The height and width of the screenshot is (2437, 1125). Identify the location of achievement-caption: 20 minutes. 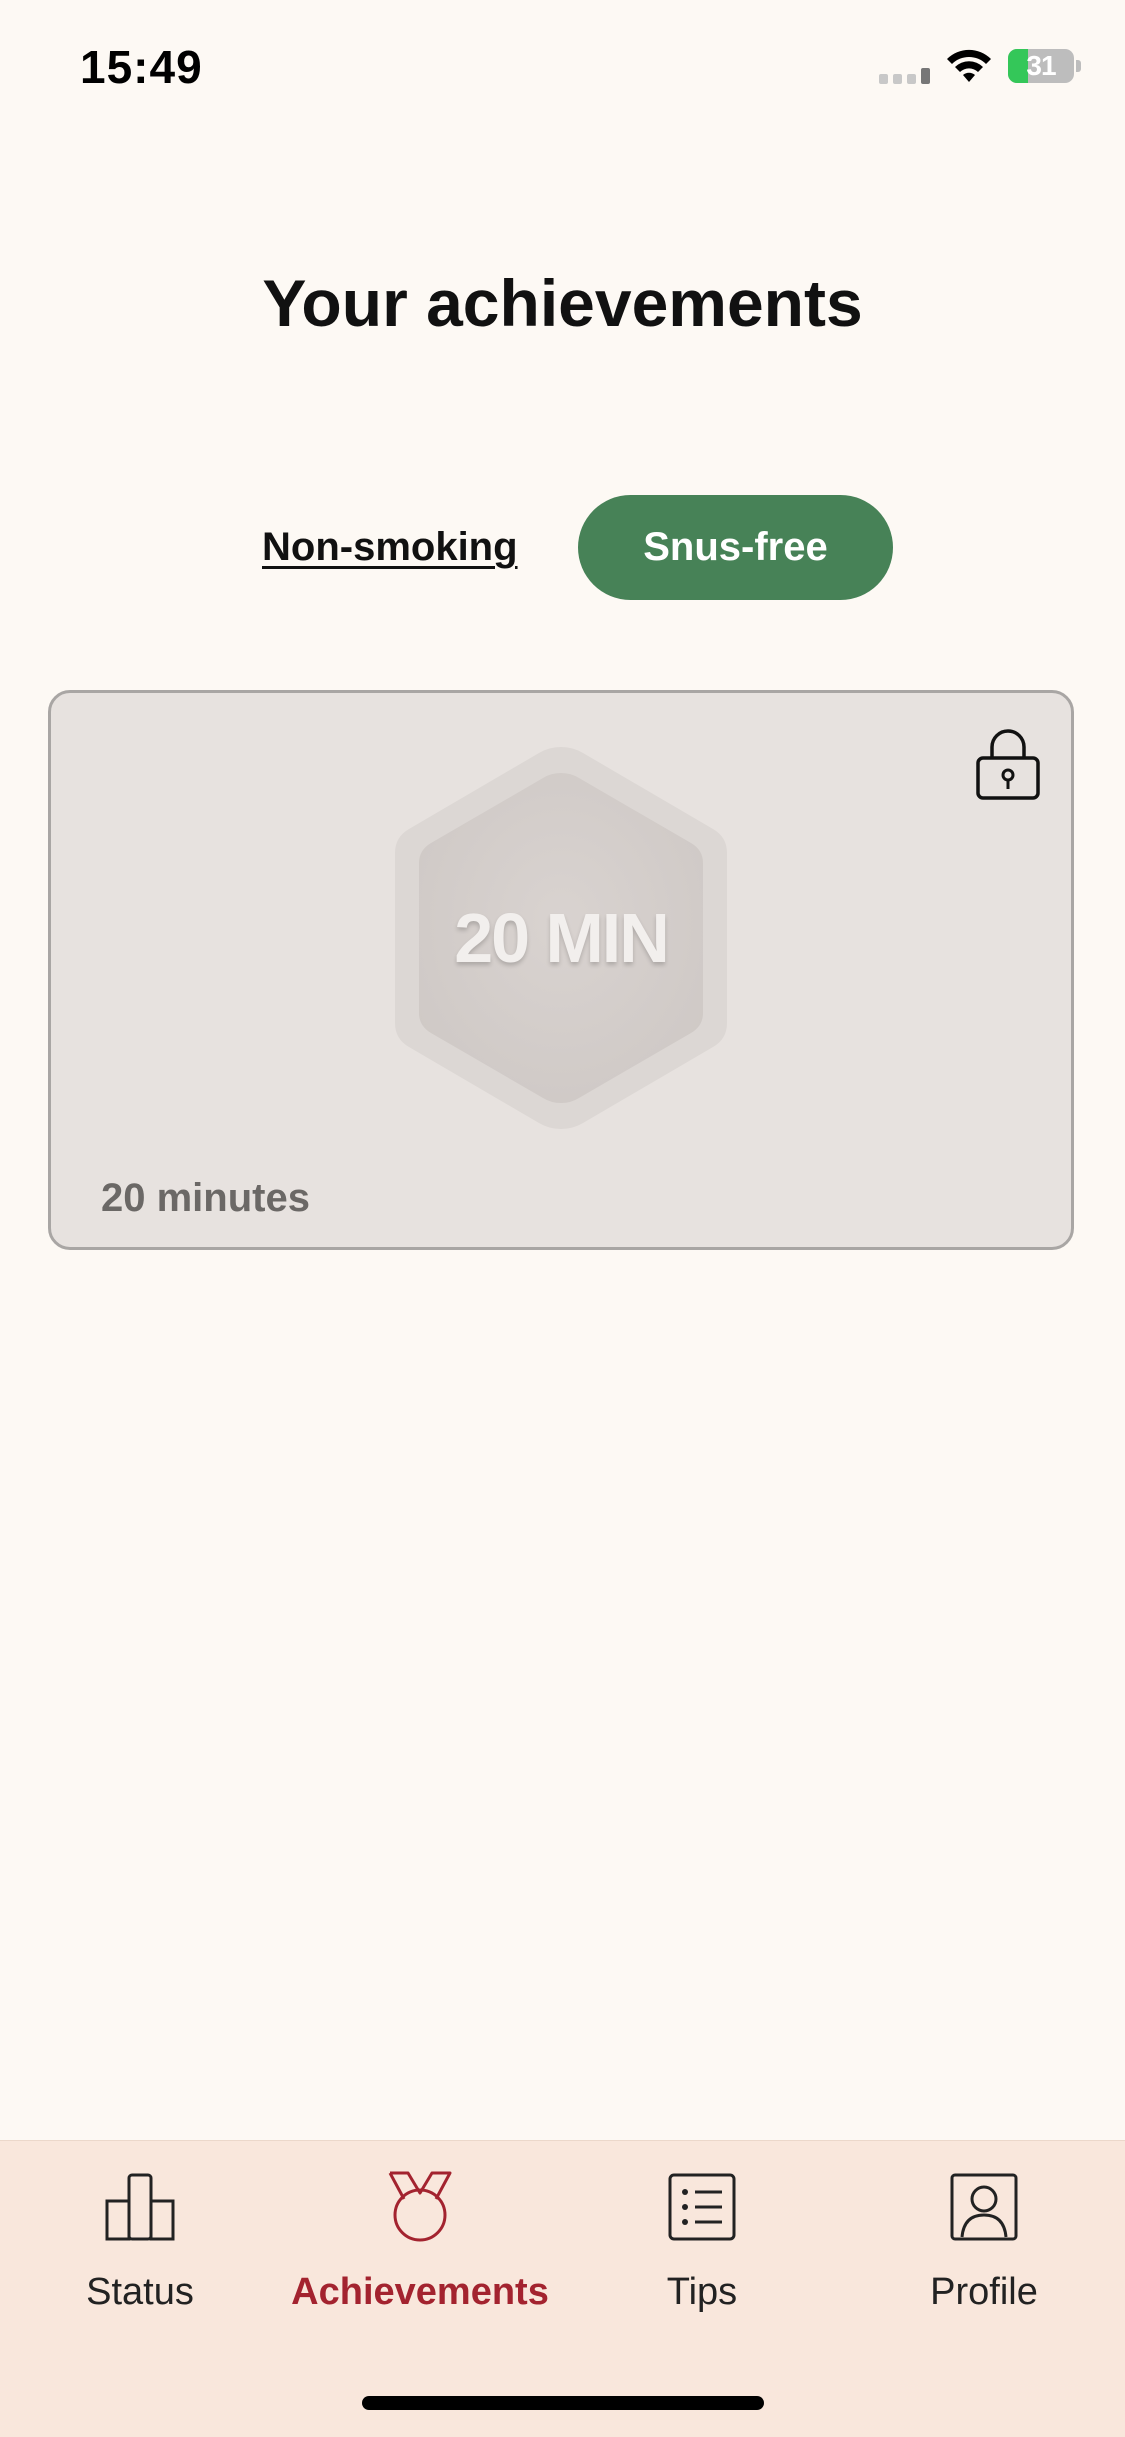
(205, 1198).